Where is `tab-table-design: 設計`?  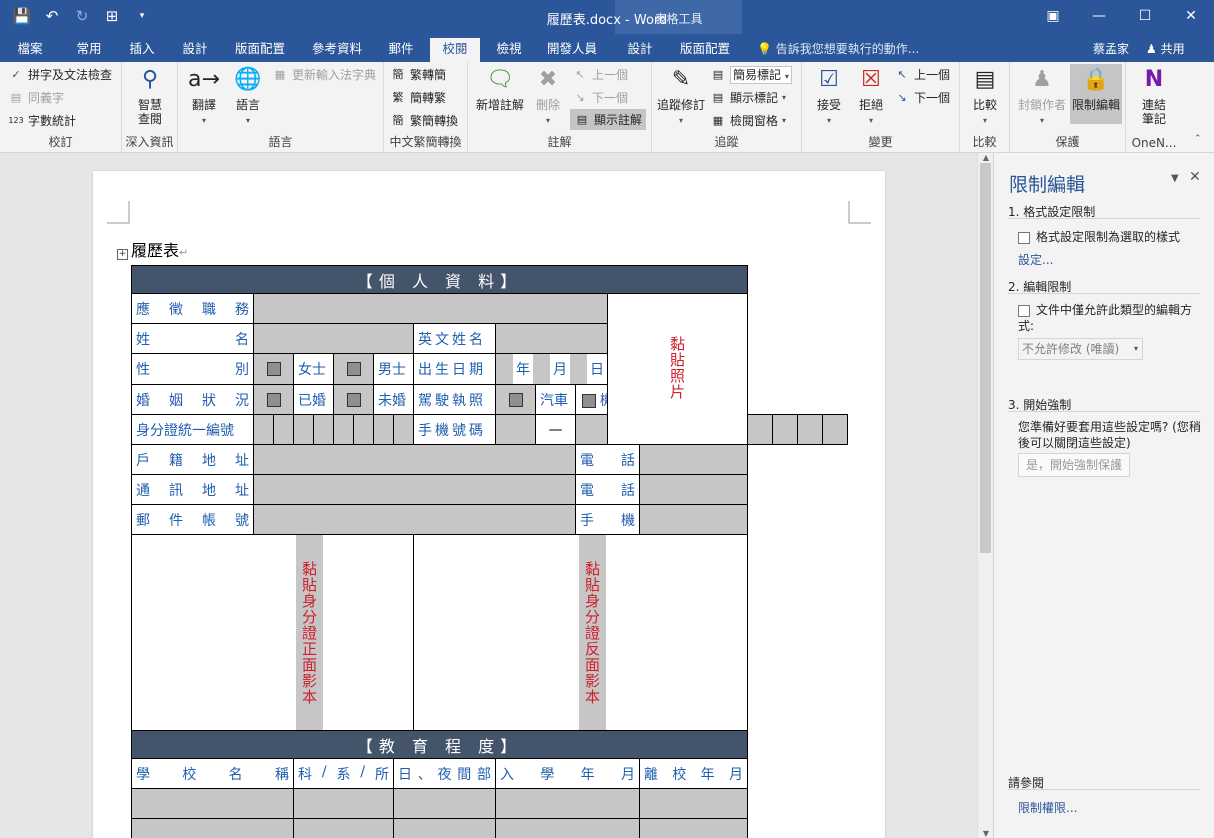 tab-table-design: 設計 is located at coordinates (640, 50).